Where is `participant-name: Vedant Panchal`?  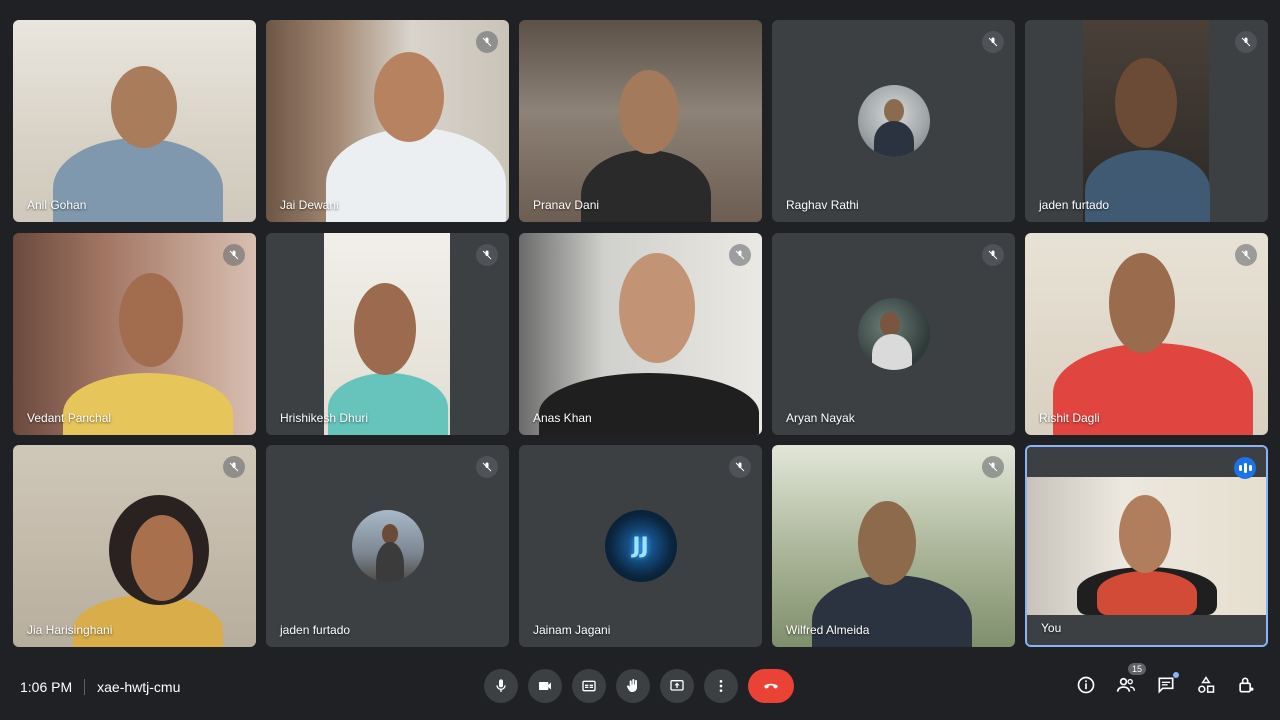 participant-name: Vedant Panchal is located at coordinates (69, 418).